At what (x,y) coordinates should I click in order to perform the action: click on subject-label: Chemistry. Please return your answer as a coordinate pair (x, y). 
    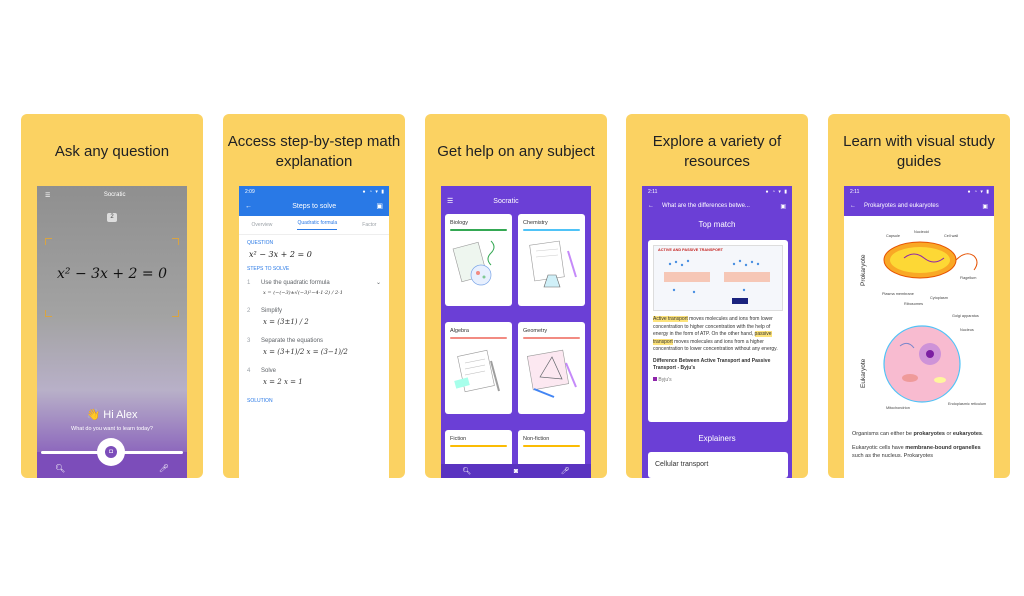
    Looking at the image, I should click on (535, 223).